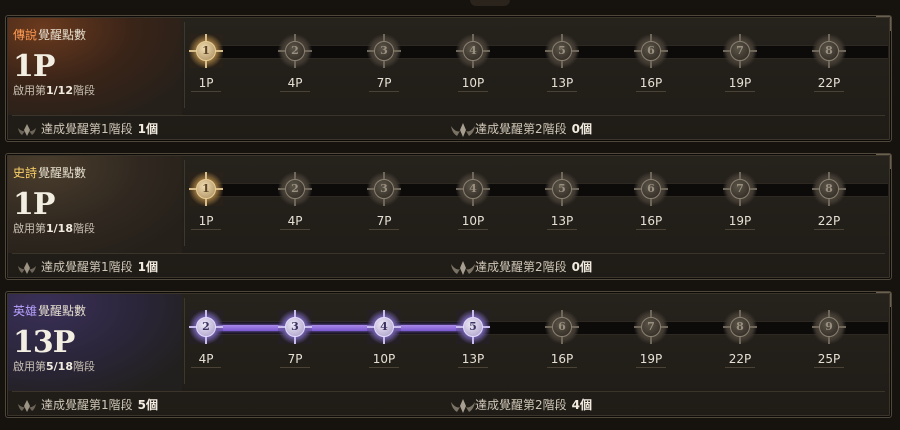  Describe the element at coordinates (206, 359) in the screenshot. I see `stage-cost-label: 4P` at that location.